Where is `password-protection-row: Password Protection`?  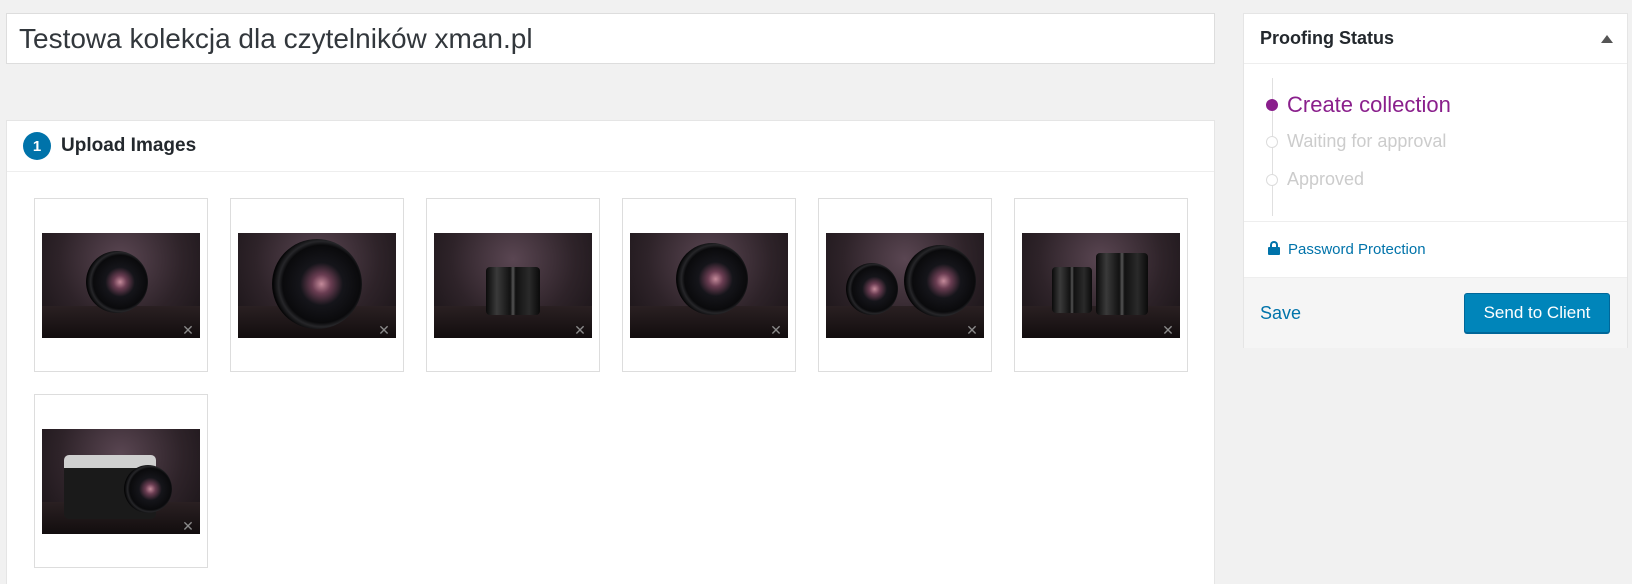
password-protection-row: Password Protection is located at coordinates (1435, 250).